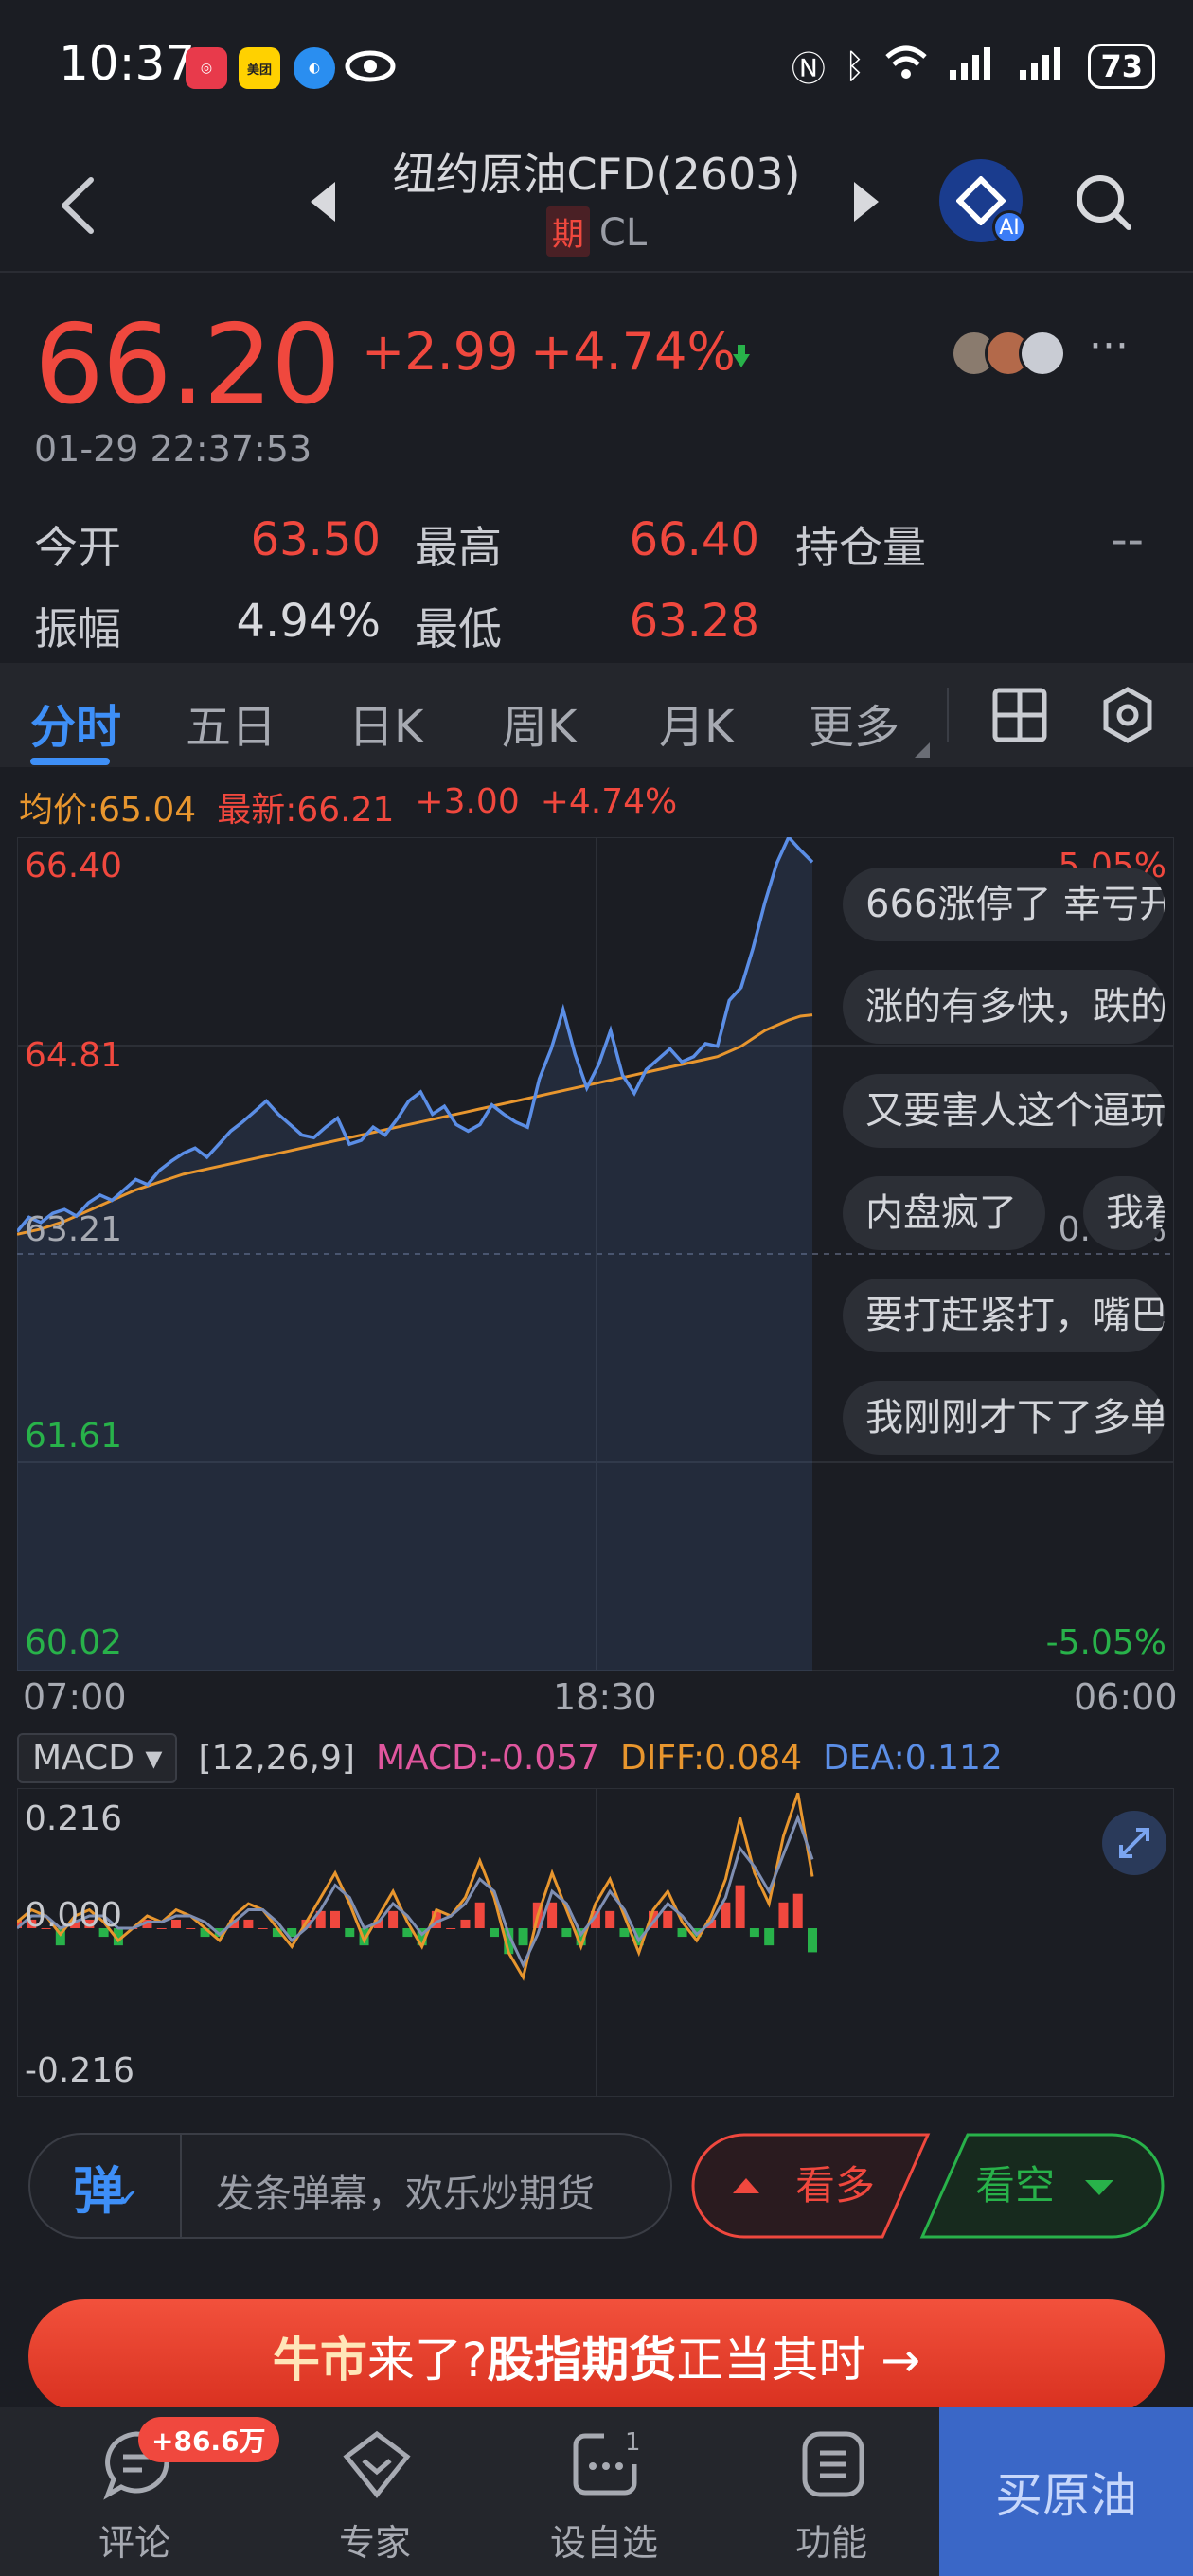 This screenshot has width=1193, height=2576. Describe the element at coordinates (1004, 1111) in the screenshot. I see `danmu-bubble: 又要害人这个逼玩` at that location.